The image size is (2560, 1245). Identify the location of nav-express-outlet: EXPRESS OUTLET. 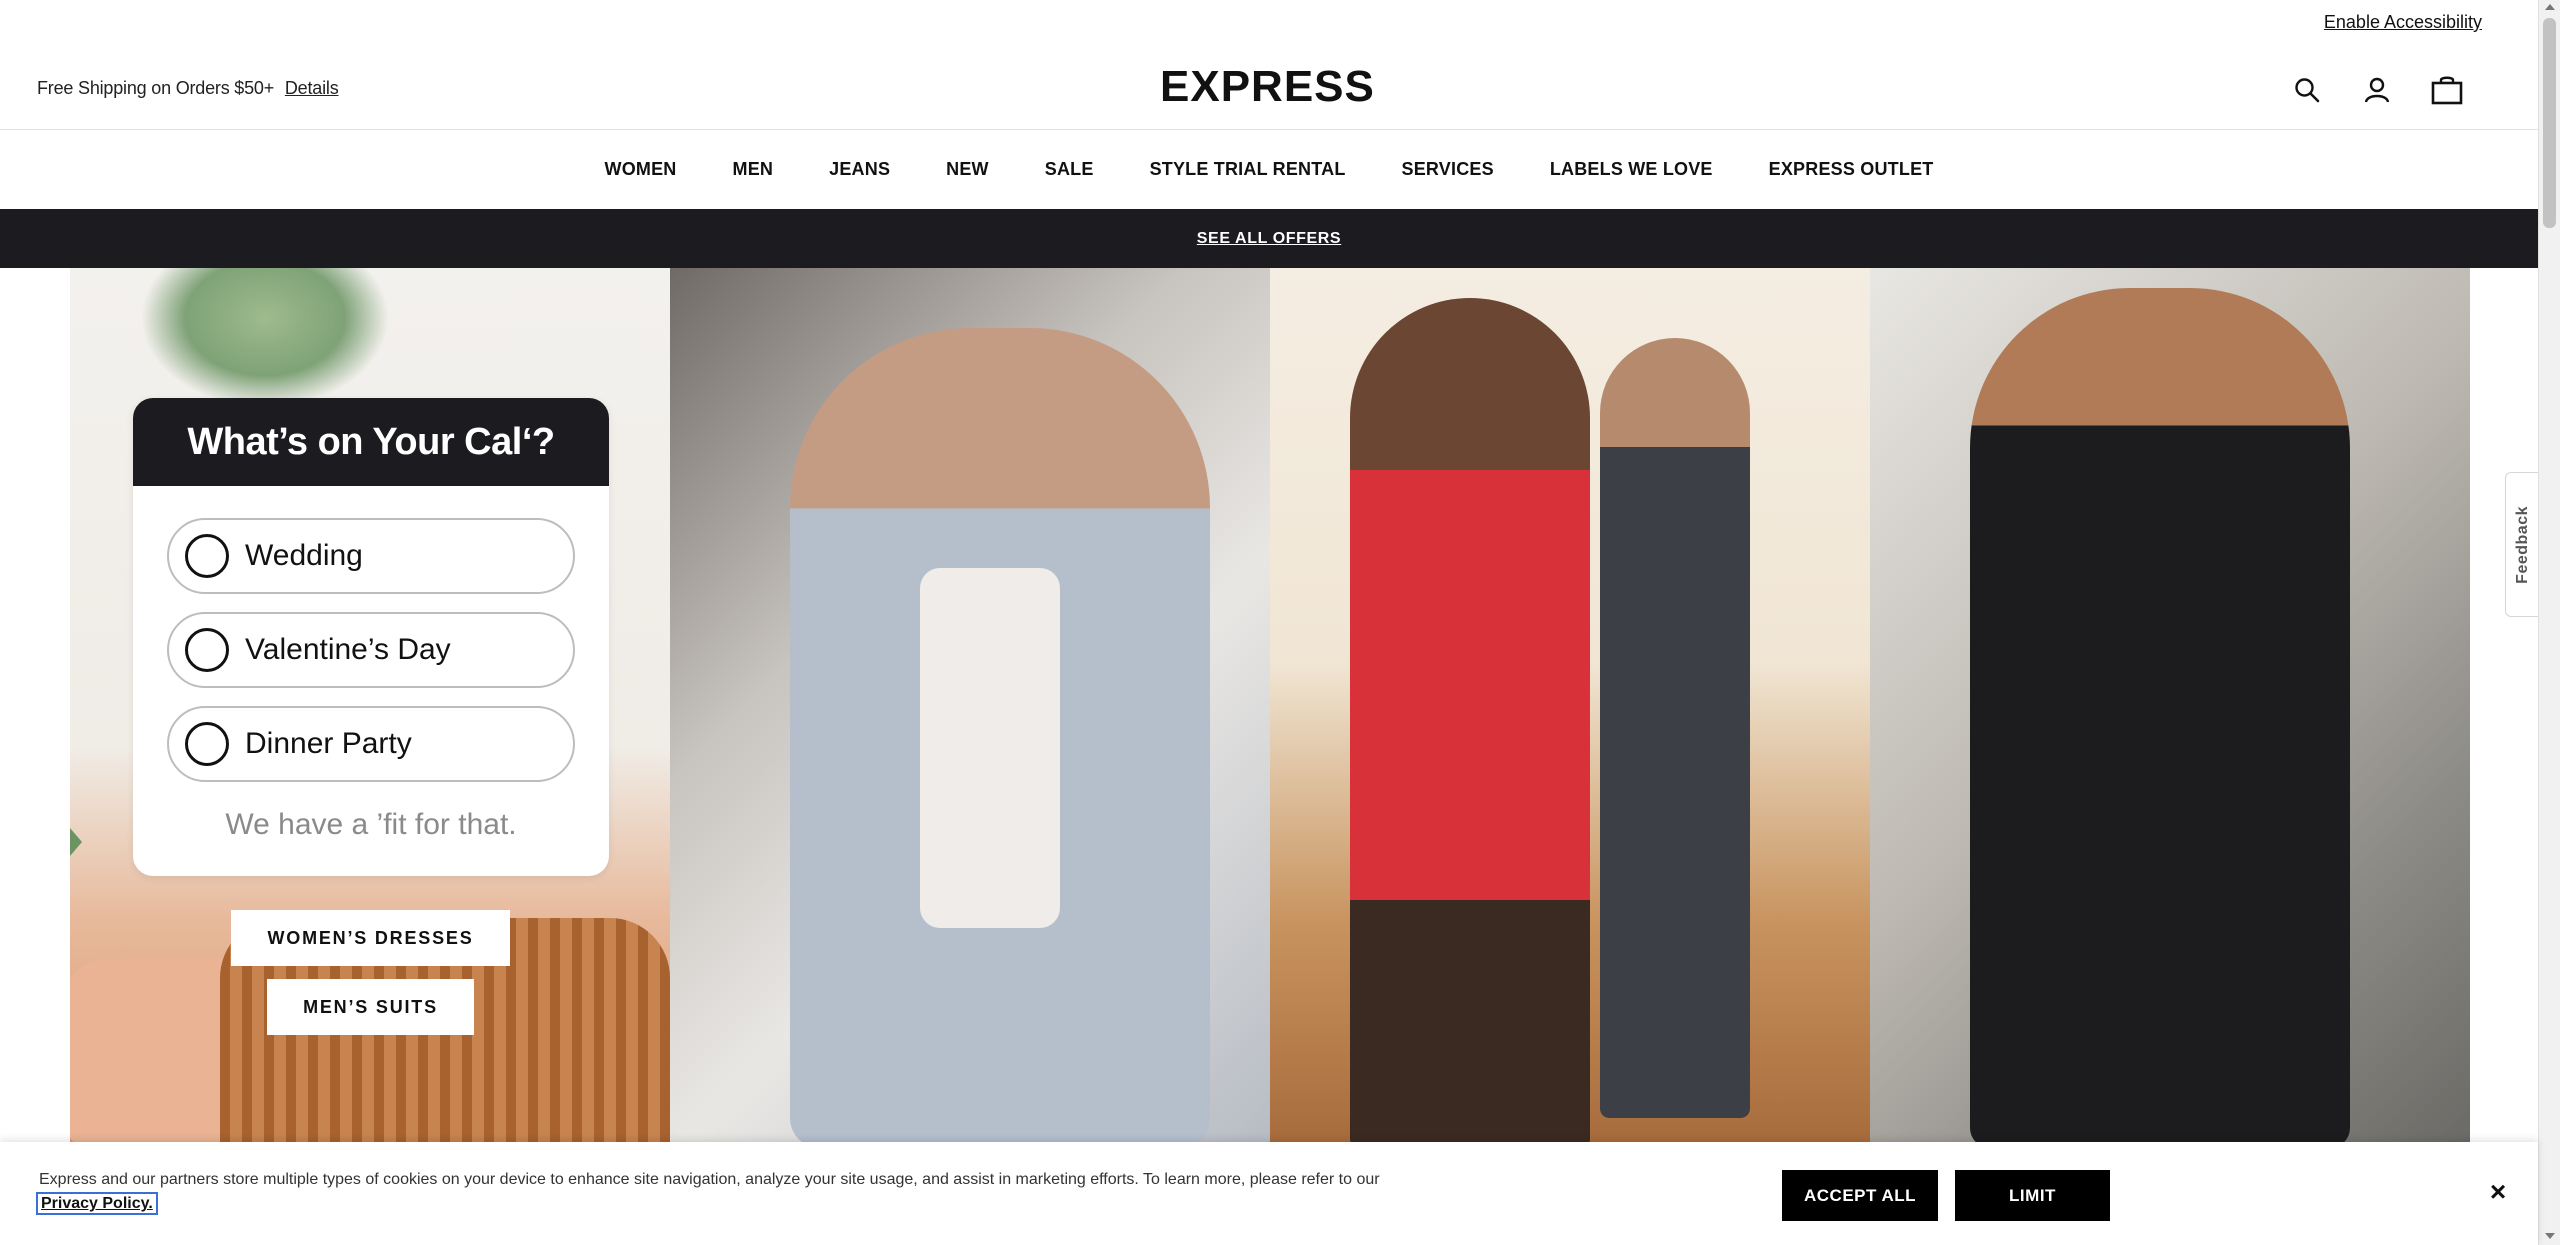
(1851, 169).